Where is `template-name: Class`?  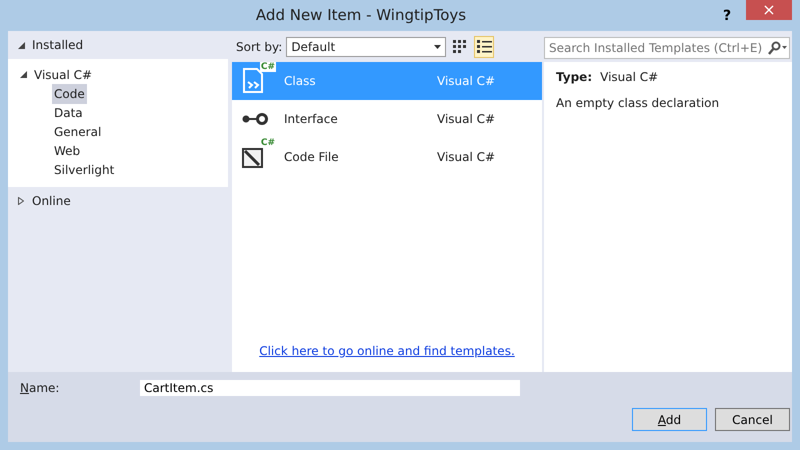 template-name: Class is located at coordinates (300, 81).